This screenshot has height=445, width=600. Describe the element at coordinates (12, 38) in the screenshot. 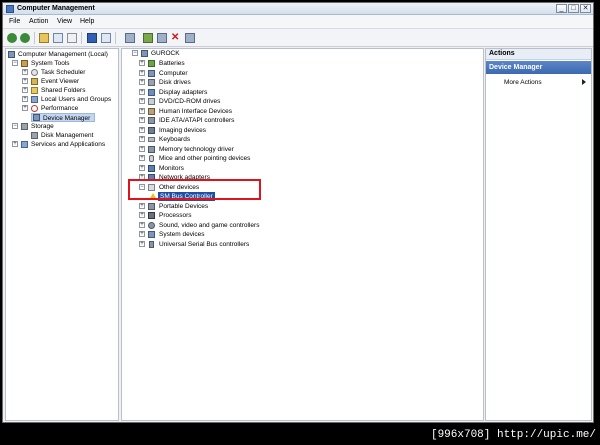

I see `back-arrow-icon` at that location.